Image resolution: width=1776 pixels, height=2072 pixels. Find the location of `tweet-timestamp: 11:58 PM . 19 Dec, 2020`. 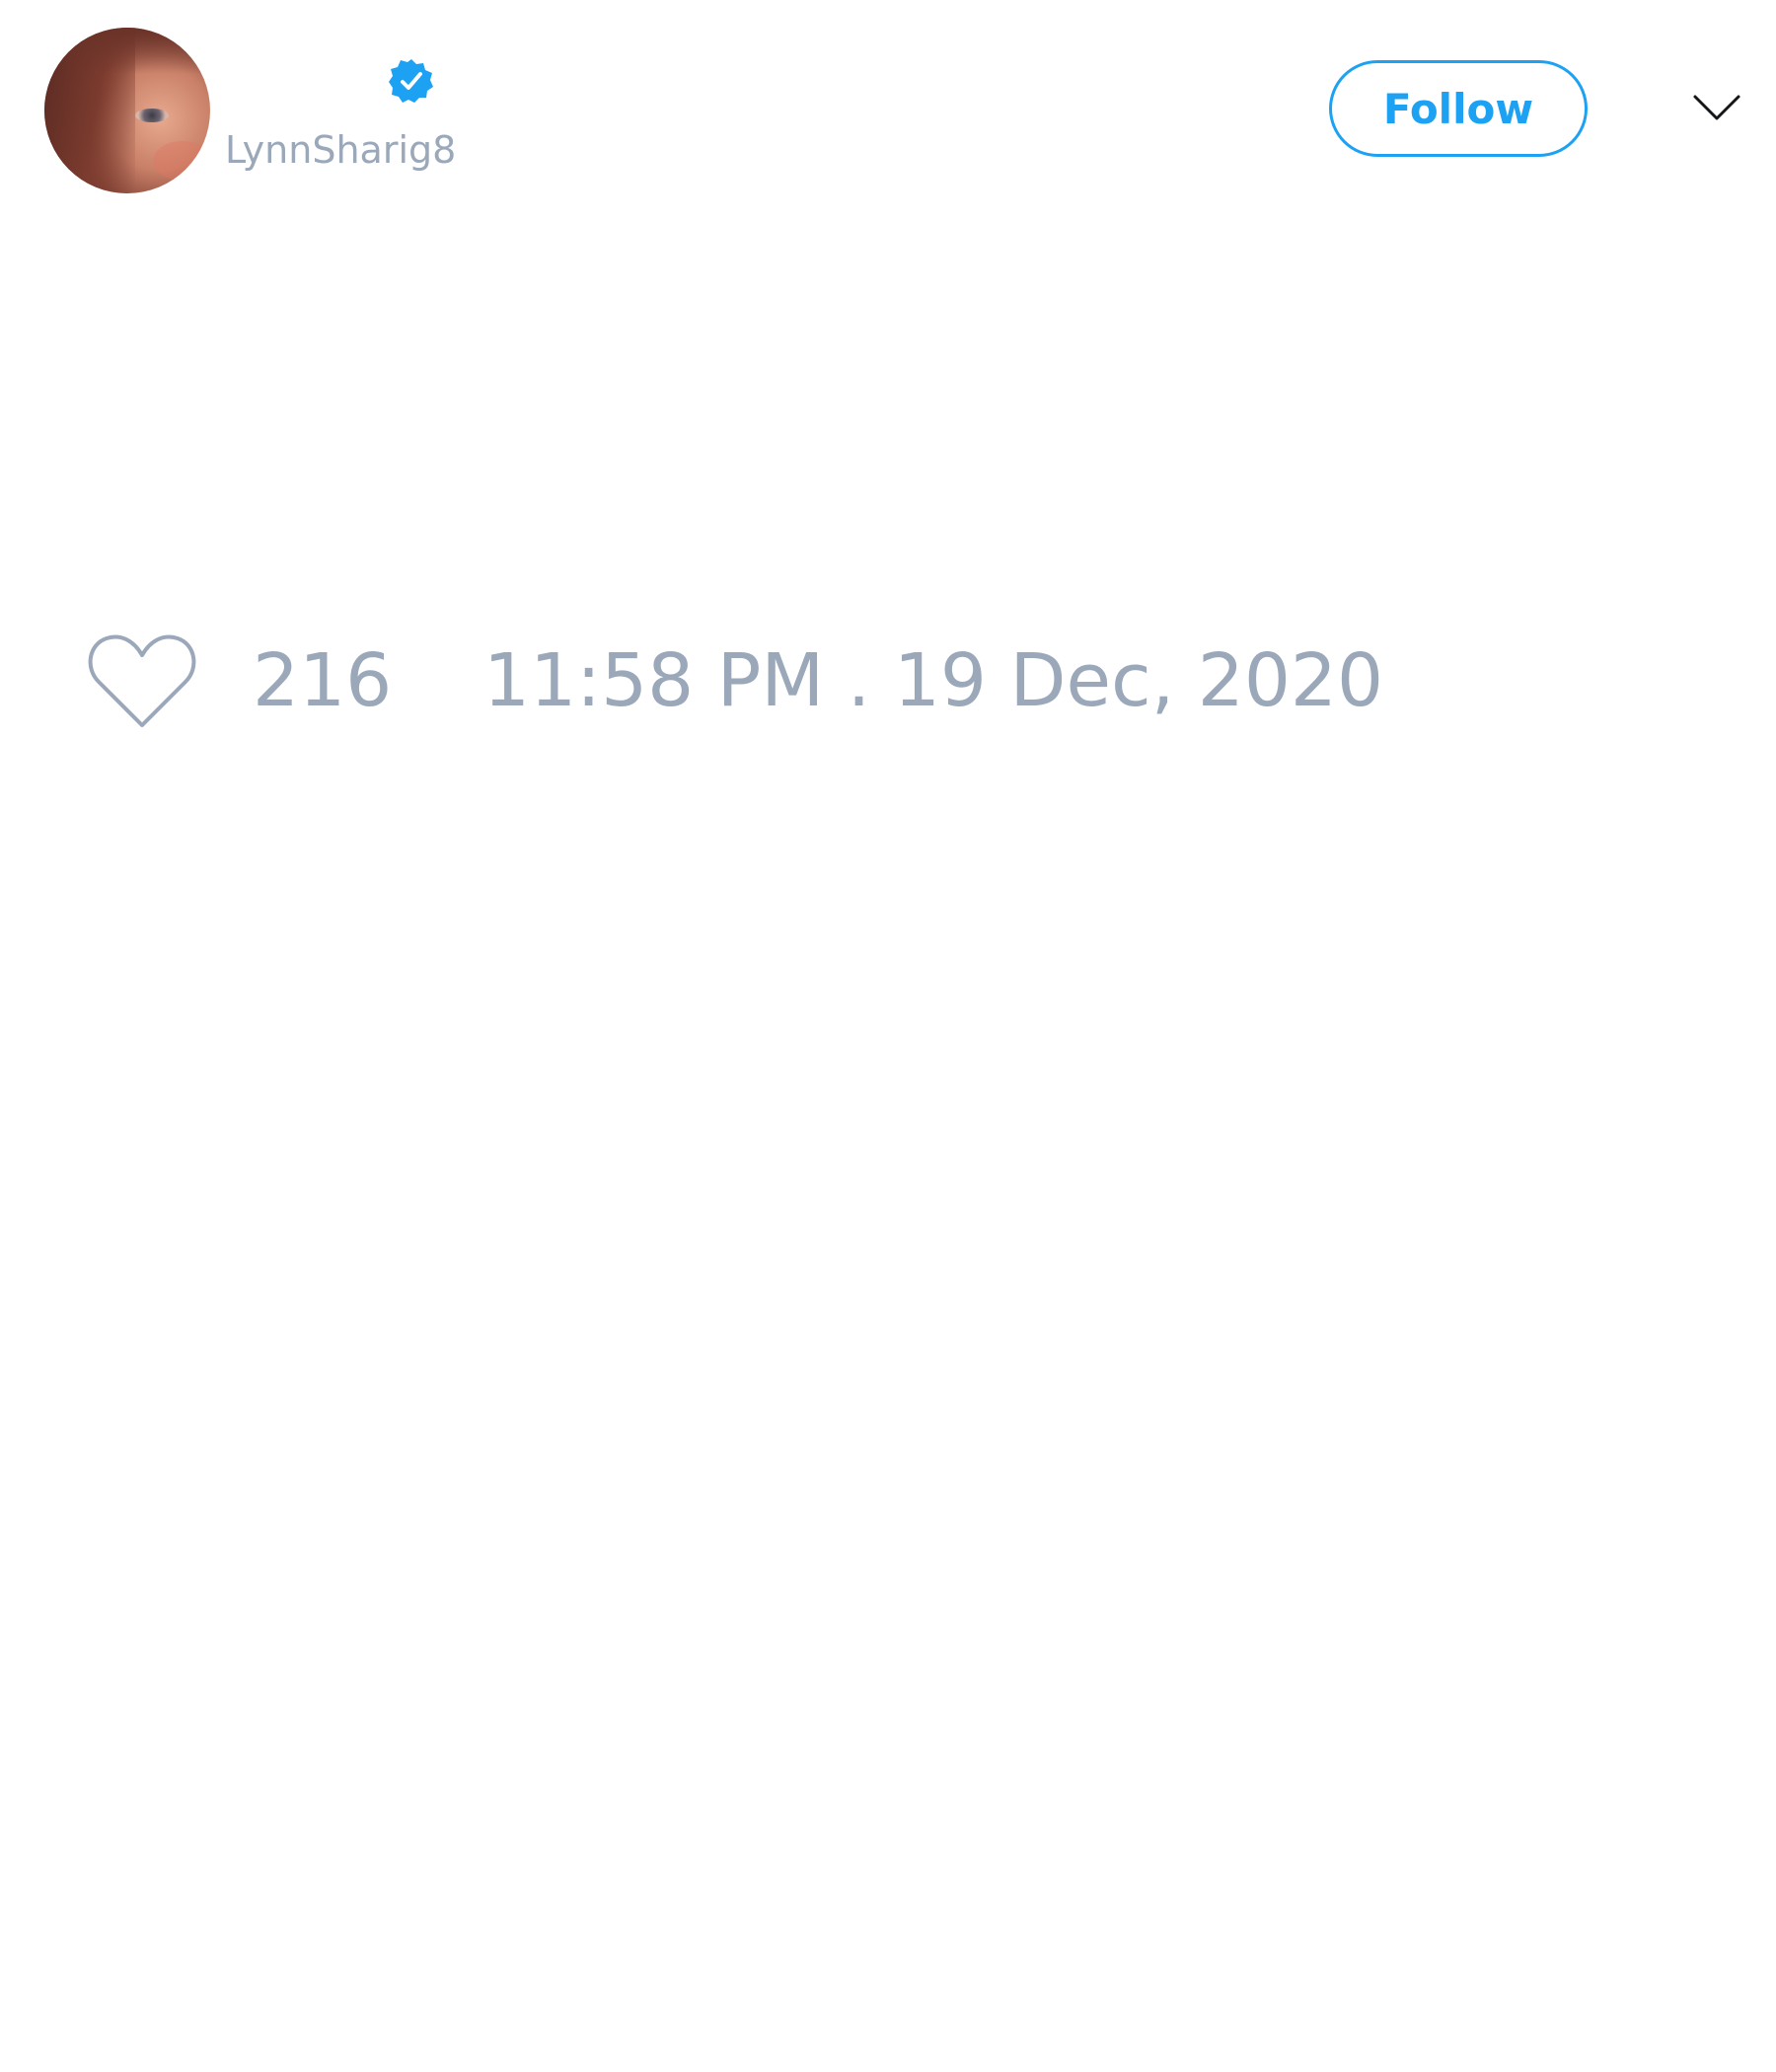

tweet-timestamp: 11:58 PM . 19 Dec, 2020 is located at coordinates (933, 681).